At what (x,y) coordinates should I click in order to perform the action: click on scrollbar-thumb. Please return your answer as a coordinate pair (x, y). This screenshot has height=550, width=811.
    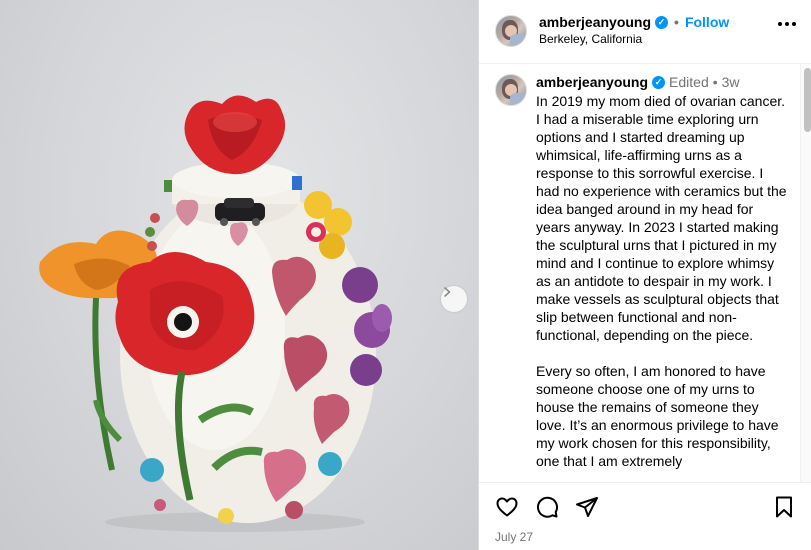
    Looking at the image, I should click on (807, 100).